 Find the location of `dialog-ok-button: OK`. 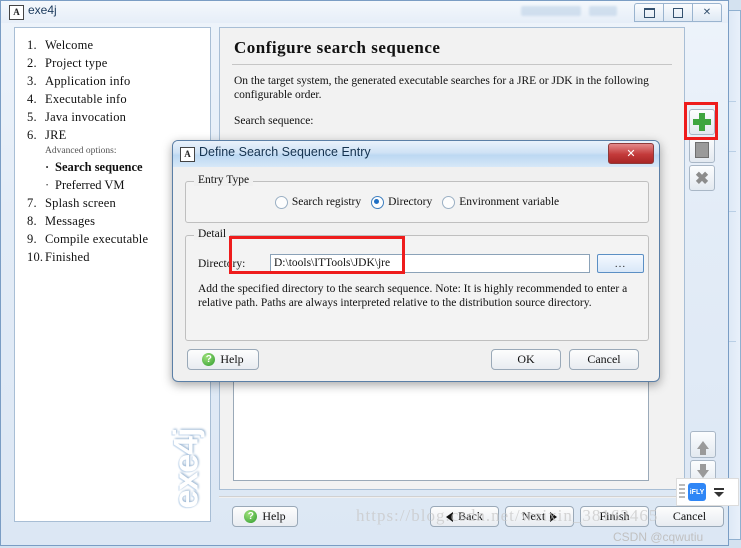

dialog-ok-button: OK is located at coordinates (526, 359).